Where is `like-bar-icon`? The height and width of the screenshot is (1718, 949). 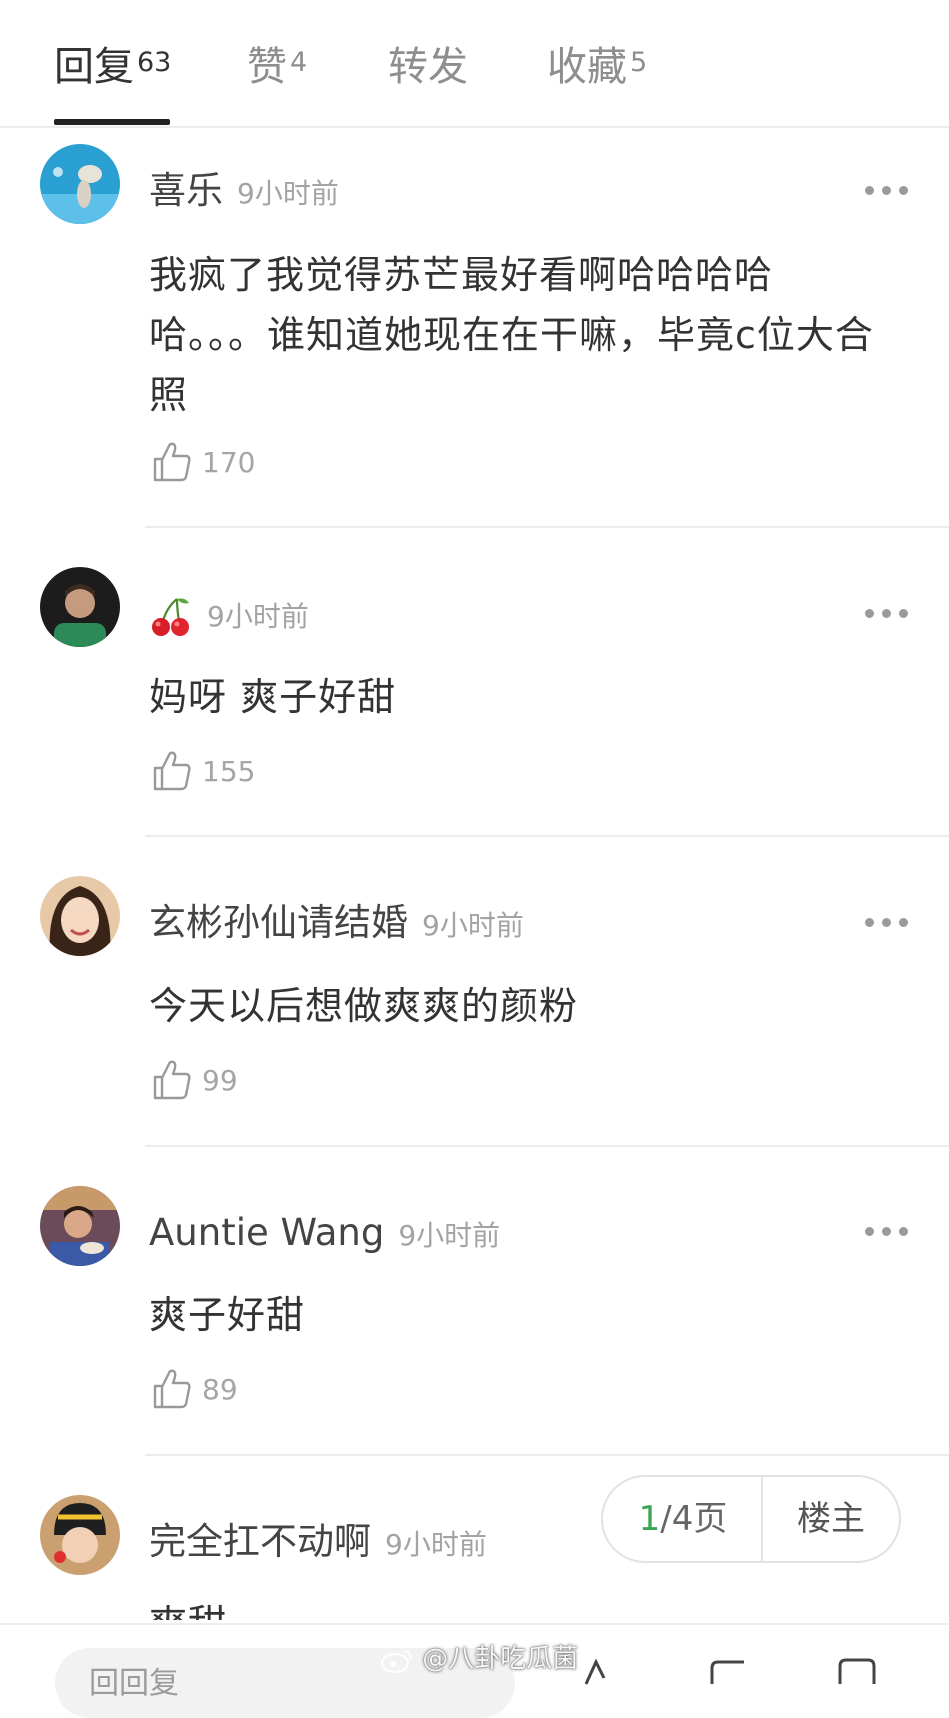 like-bar-icon is located at coordinates (856, 1671).